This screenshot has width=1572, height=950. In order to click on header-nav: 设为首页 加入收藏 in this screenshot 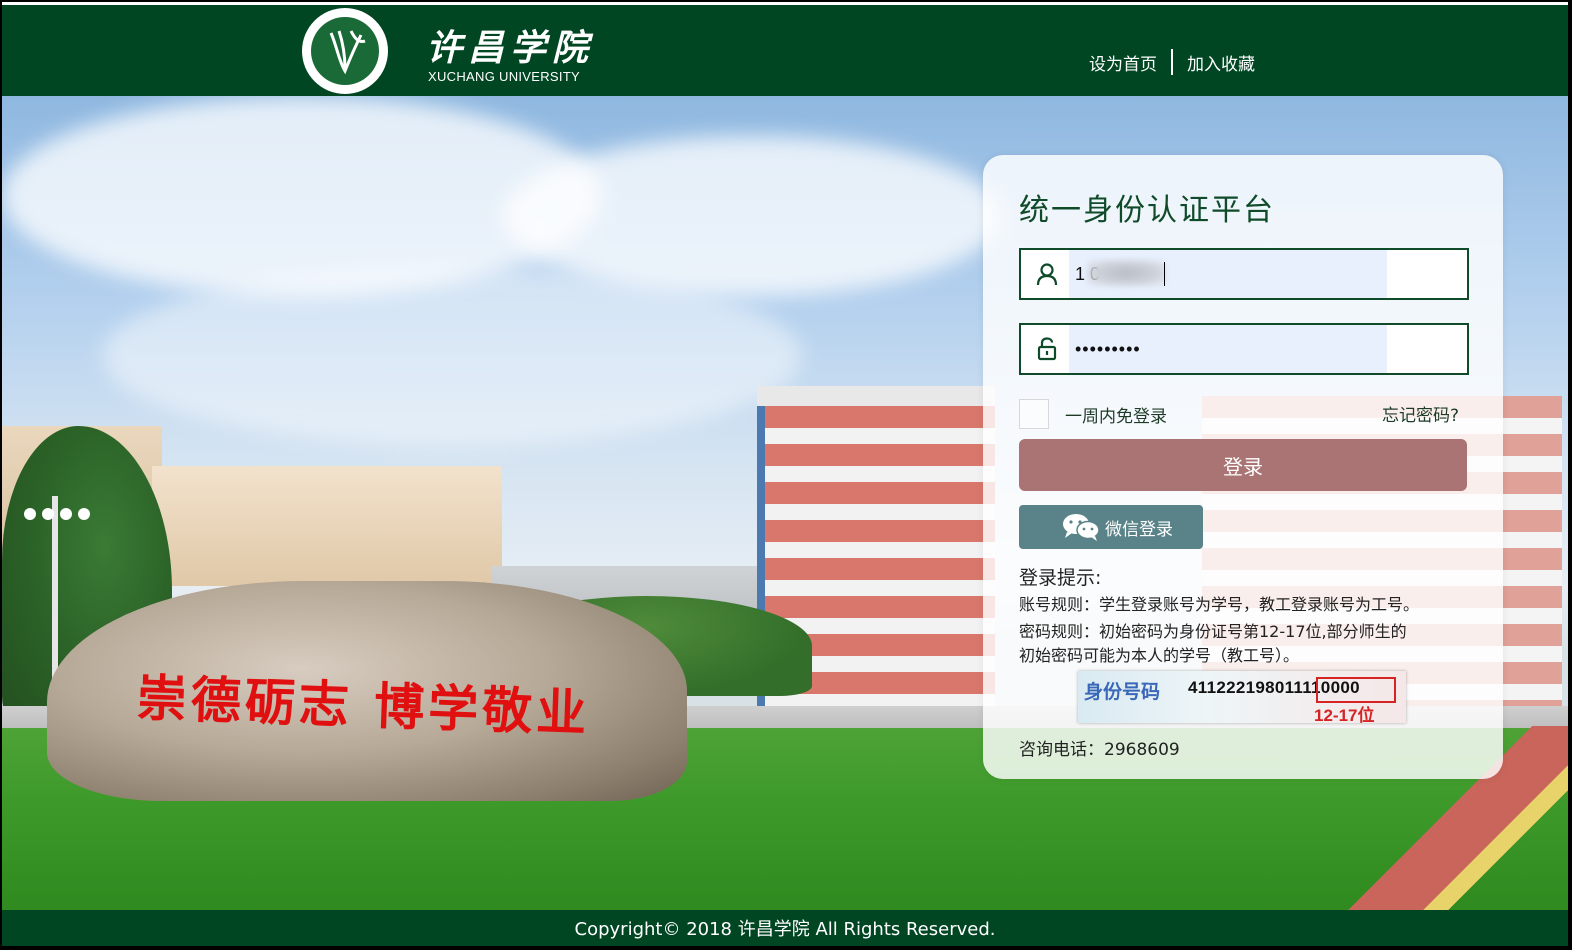, I will do `click(1172, 62)`.